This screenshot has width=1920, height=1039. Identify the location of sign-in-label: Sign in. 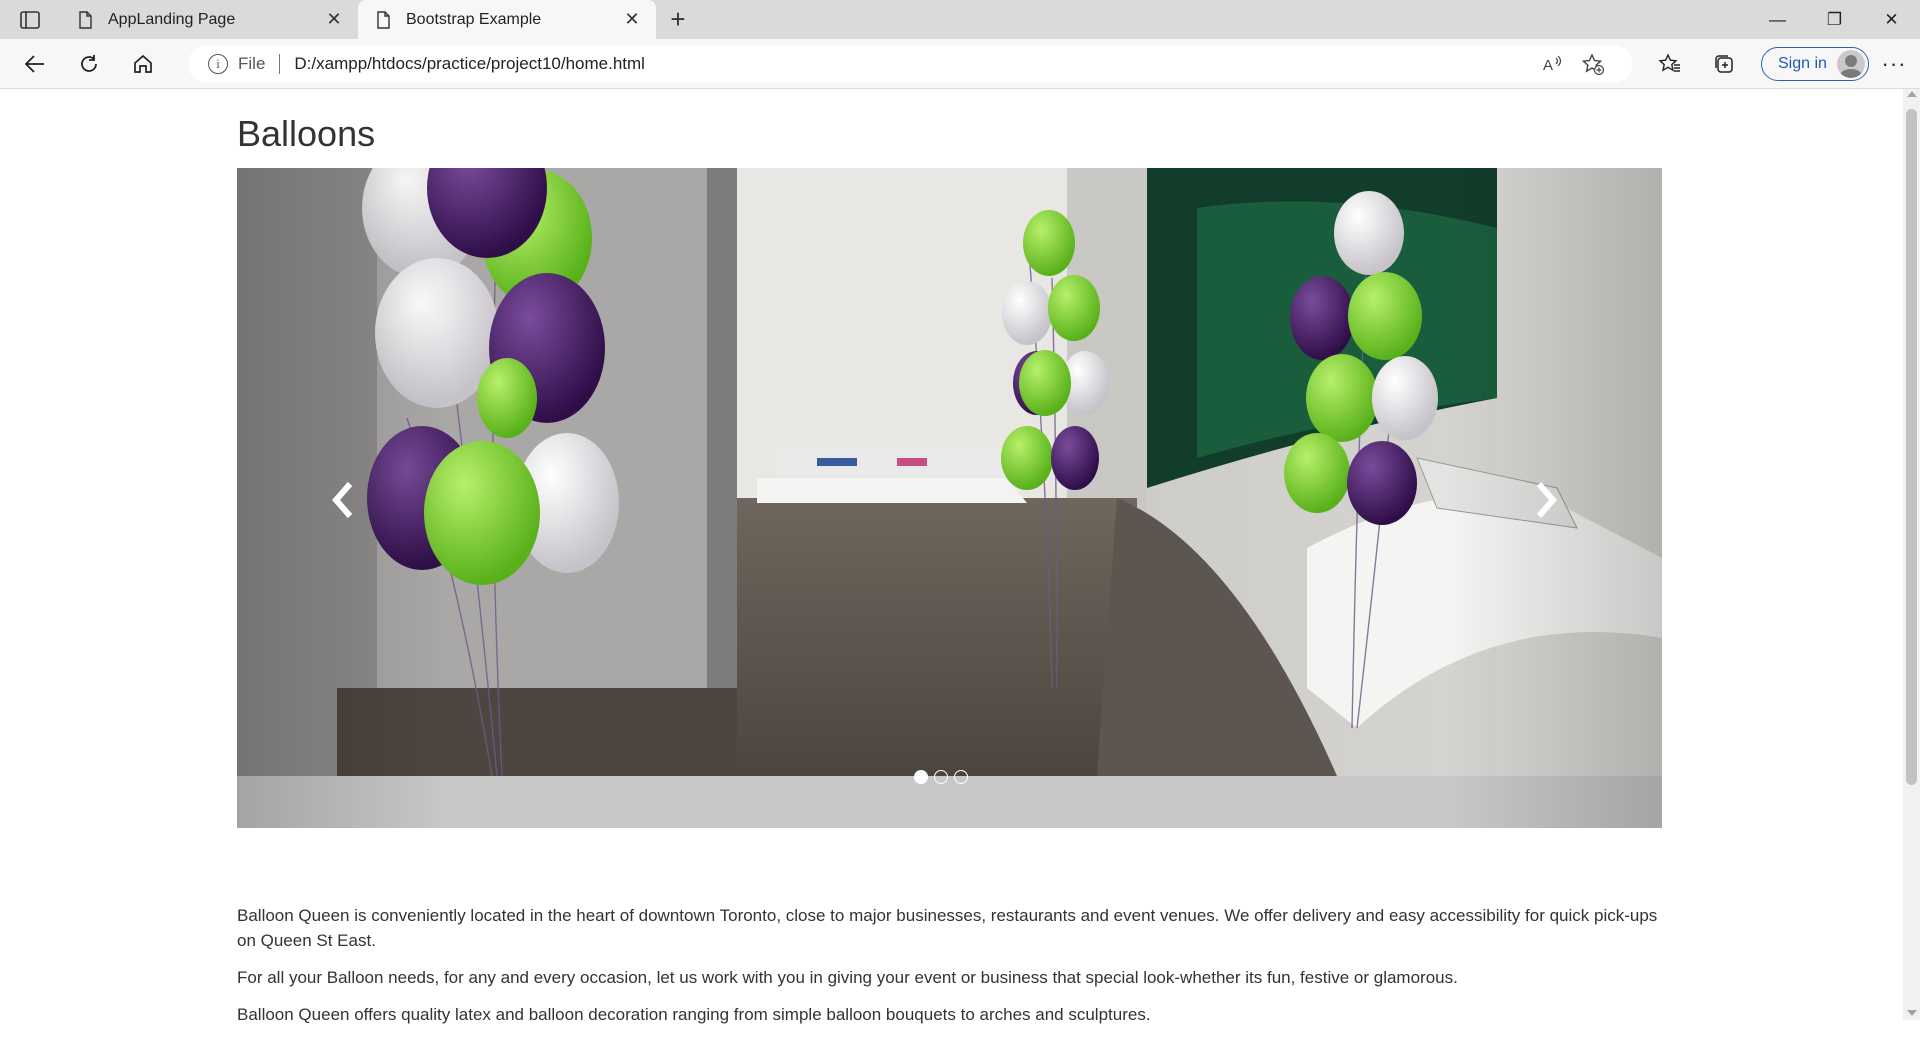
(1802, 63).